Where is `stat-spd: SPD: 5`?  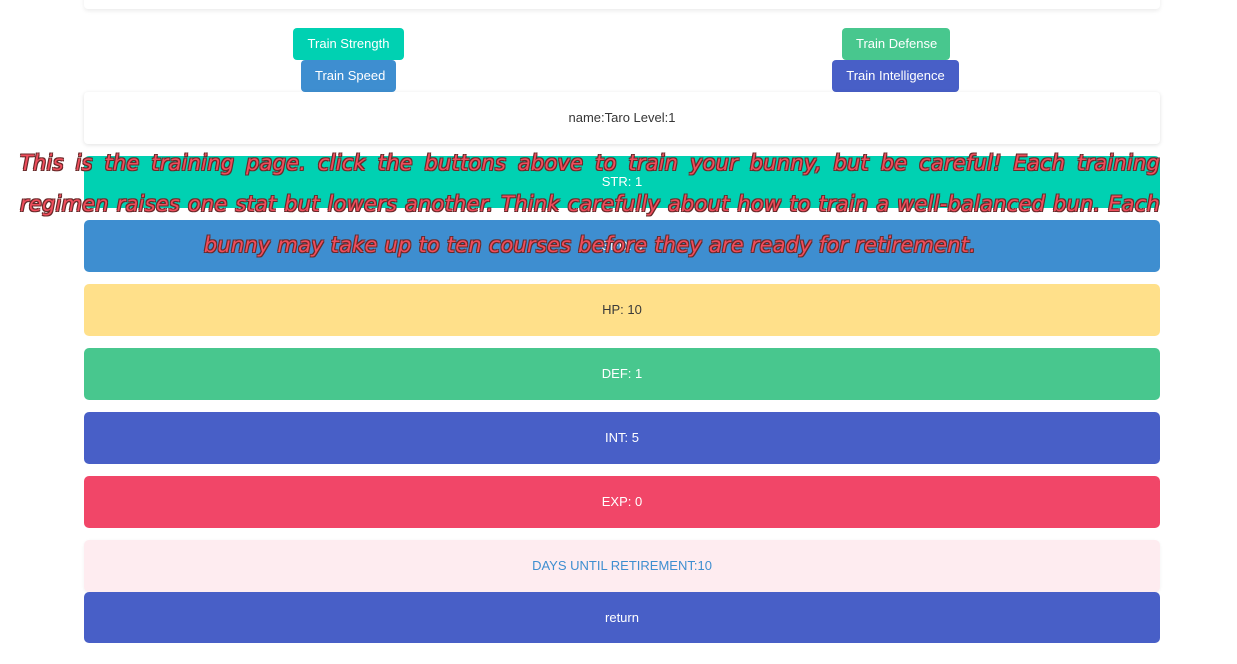
stat-spd: SPD: 5 is located at coordinates (622, 246).